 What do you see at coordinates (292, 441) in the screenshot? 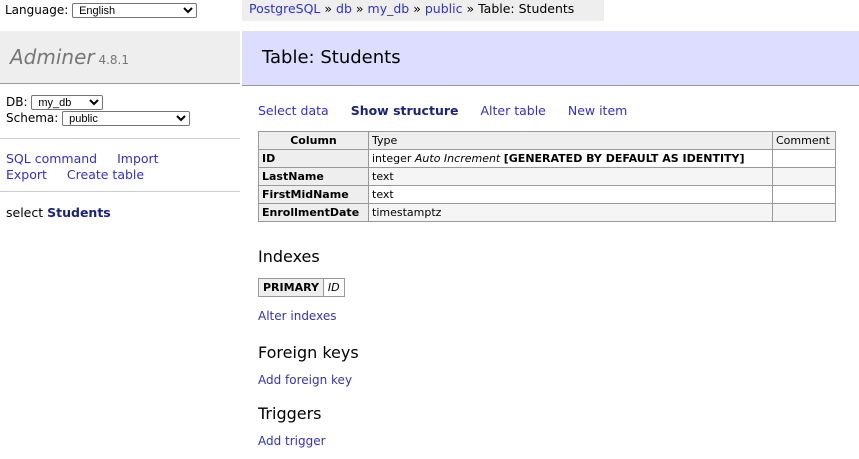
I see `add-trigger-link: Add trigger` at bounding box center [292, 441].